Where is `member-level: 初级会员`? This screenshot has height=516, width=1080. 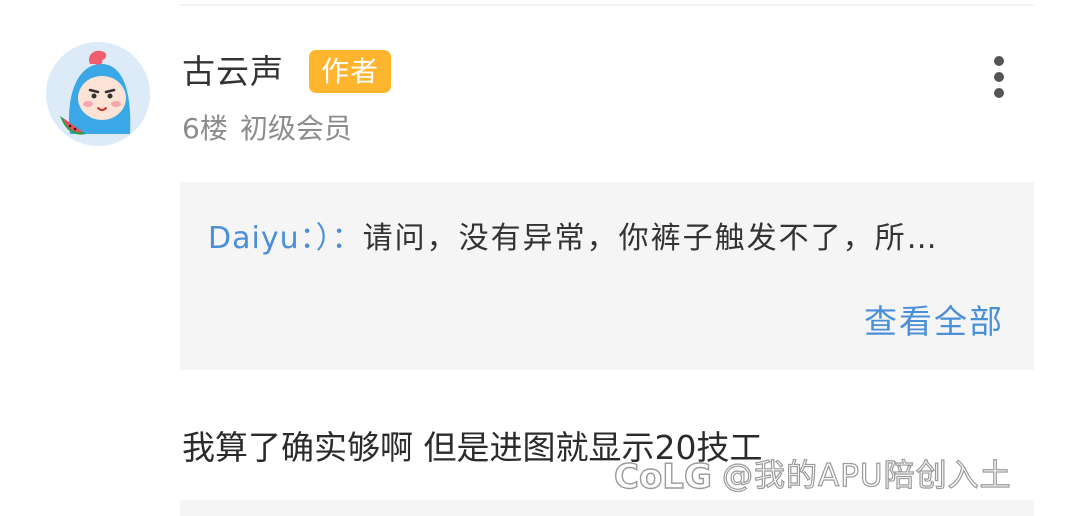
member-level: 初级会员 is located at coordinates (295, 128).